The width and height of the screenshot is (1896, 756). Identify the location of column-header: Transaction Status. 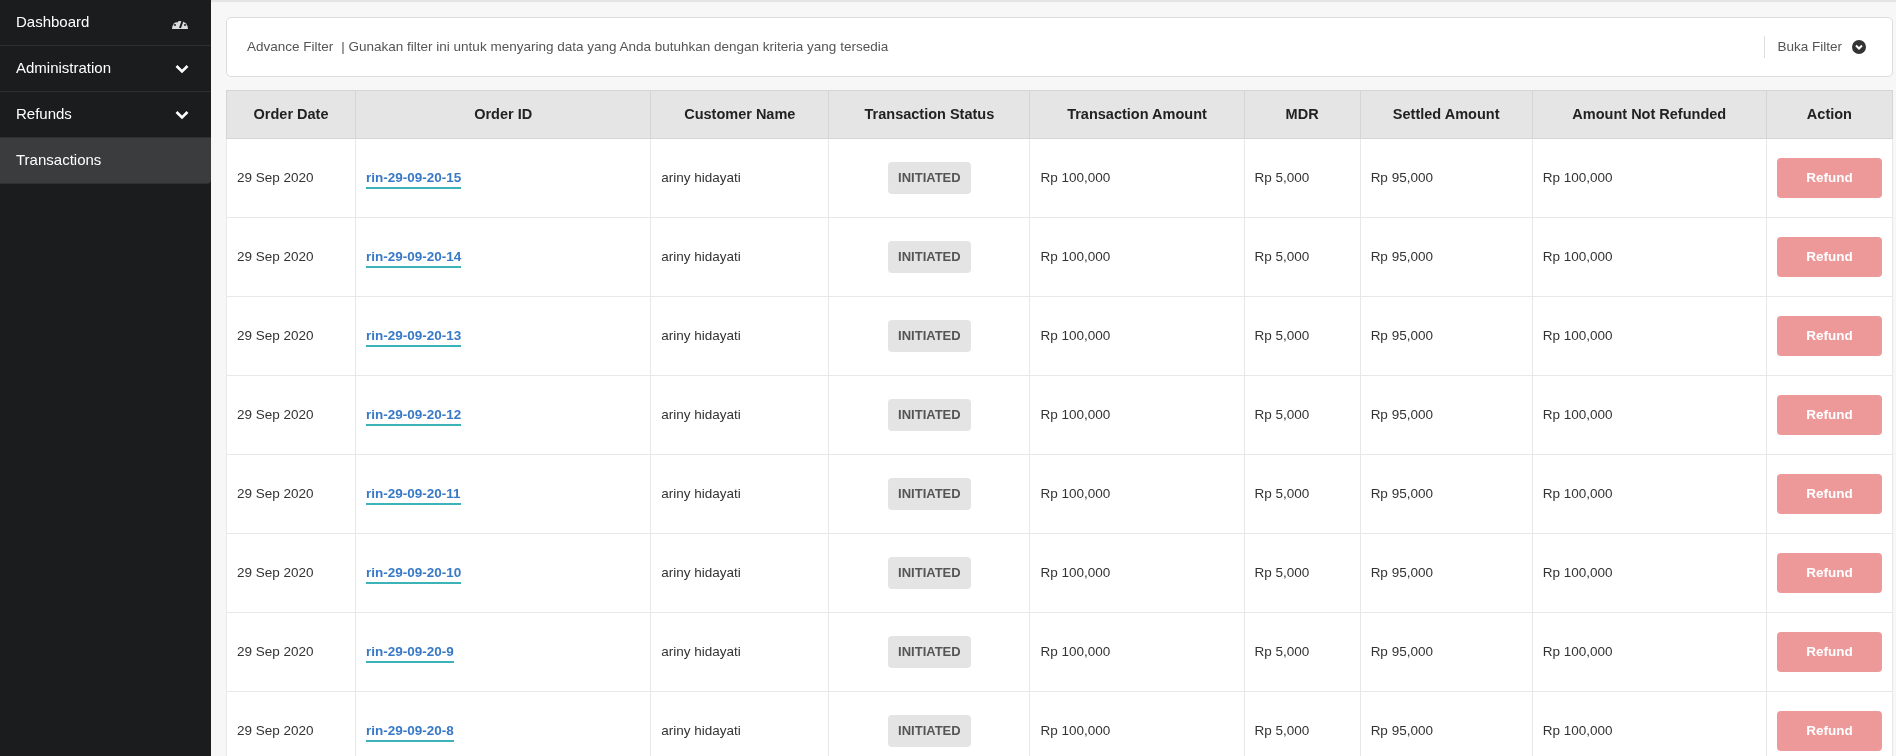
(929, 114).